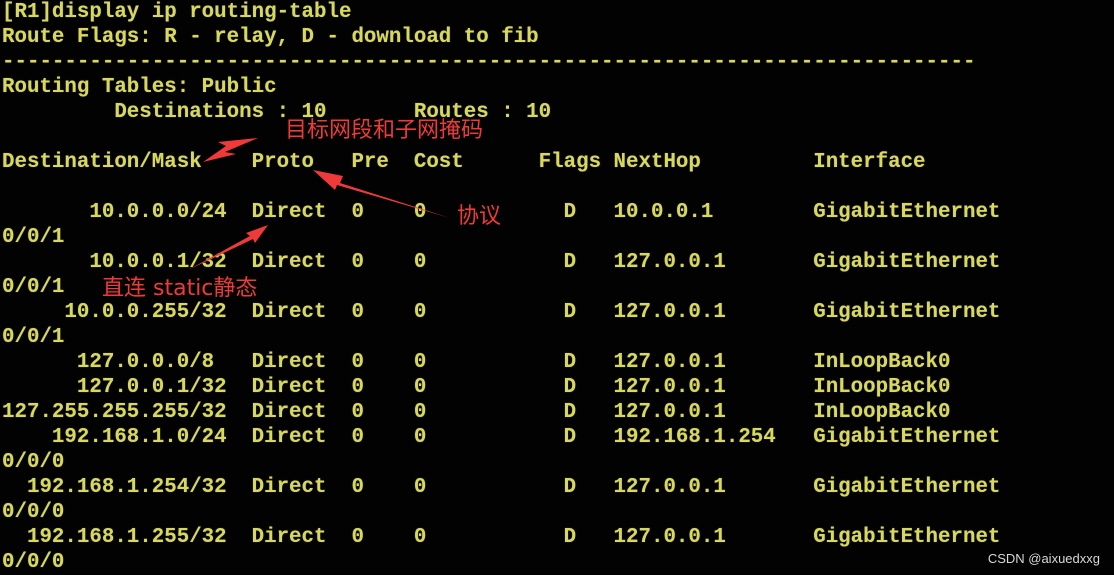  What do you see at coordinates (139, 87) in the screenshot?
I see `routing-tables-line: Routing Tables: Public` at bounding box center [139, 87].